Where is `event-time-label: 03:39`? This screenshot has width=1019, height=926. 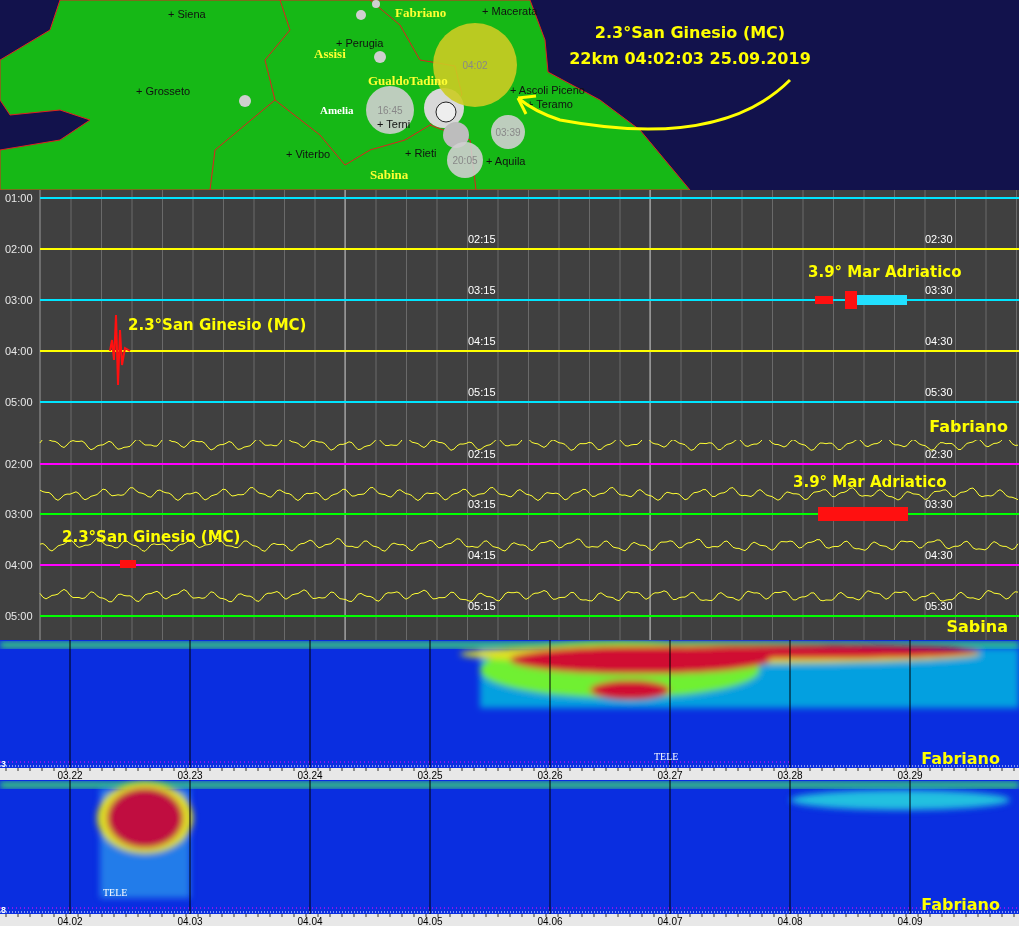
event-time-label: 03:39 is located at coordinates (508, 132).